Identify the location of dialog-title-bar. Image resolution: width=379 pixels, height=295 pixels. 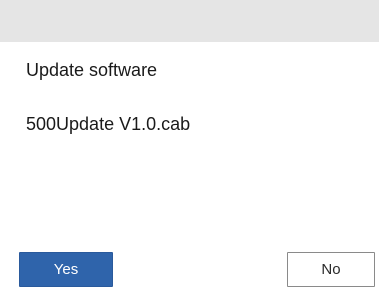
(189, 21).